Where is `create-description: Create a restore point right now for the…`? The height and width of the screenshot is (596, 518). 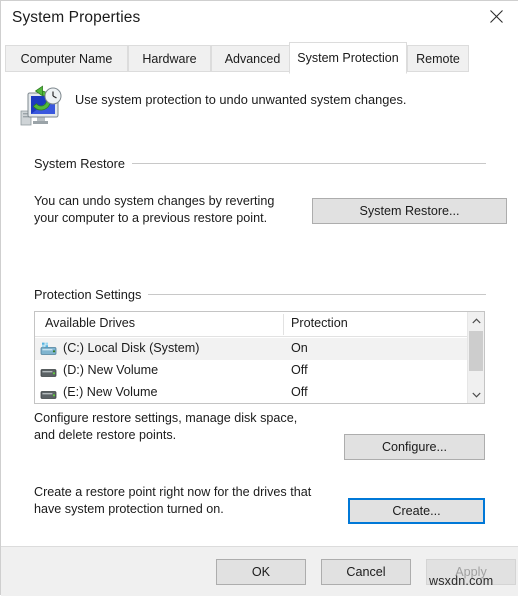
create-description: Create a restore point right now for the… is located at coordinates (172, 500).